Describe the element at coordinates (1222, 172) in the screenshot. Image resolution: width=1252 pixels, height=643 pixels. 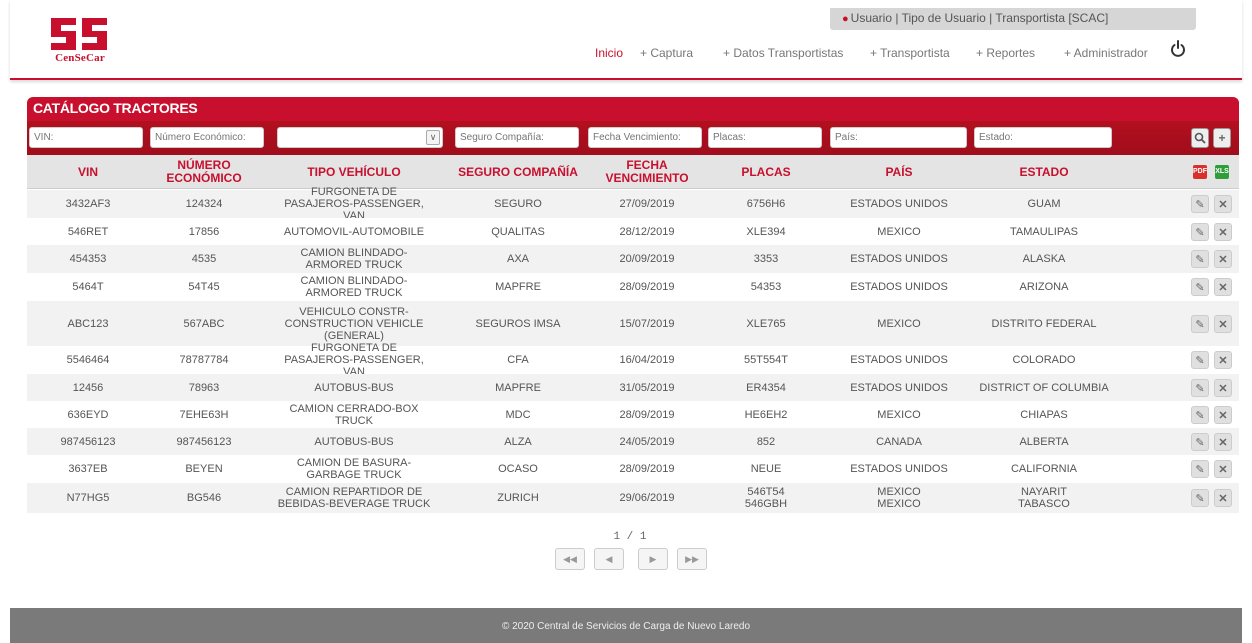
I see `export-excel-icon: XLS` at that location.